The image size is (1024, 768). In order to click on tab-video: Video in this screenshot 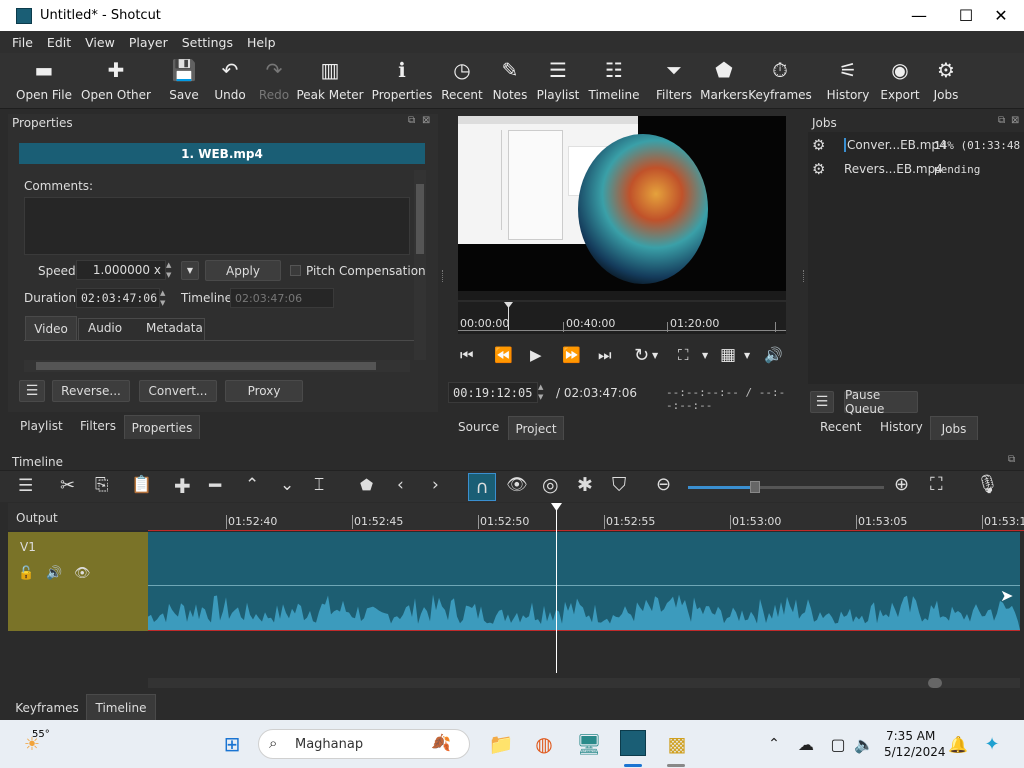, I will do `click(51, 328)`.